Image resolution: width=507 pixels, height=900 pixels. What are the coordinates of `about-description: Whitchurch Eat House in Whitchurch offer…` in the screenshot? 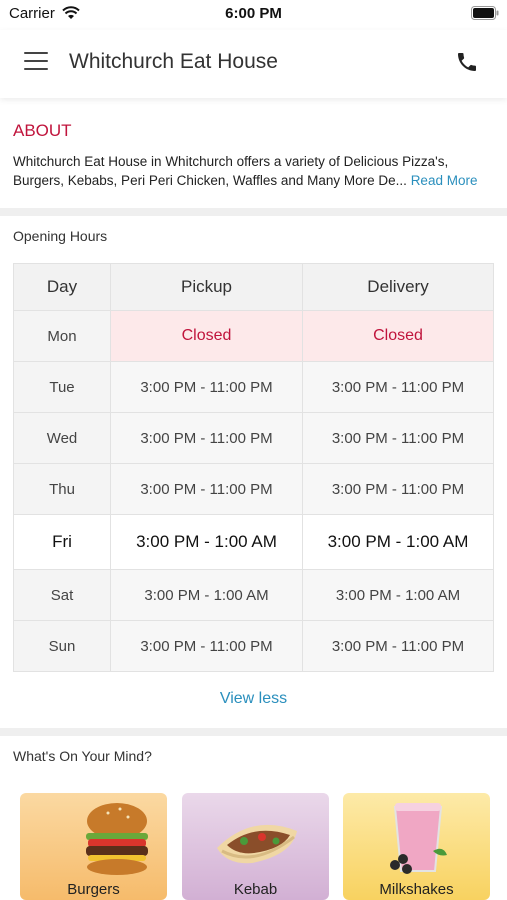 It's located at (231, 171).